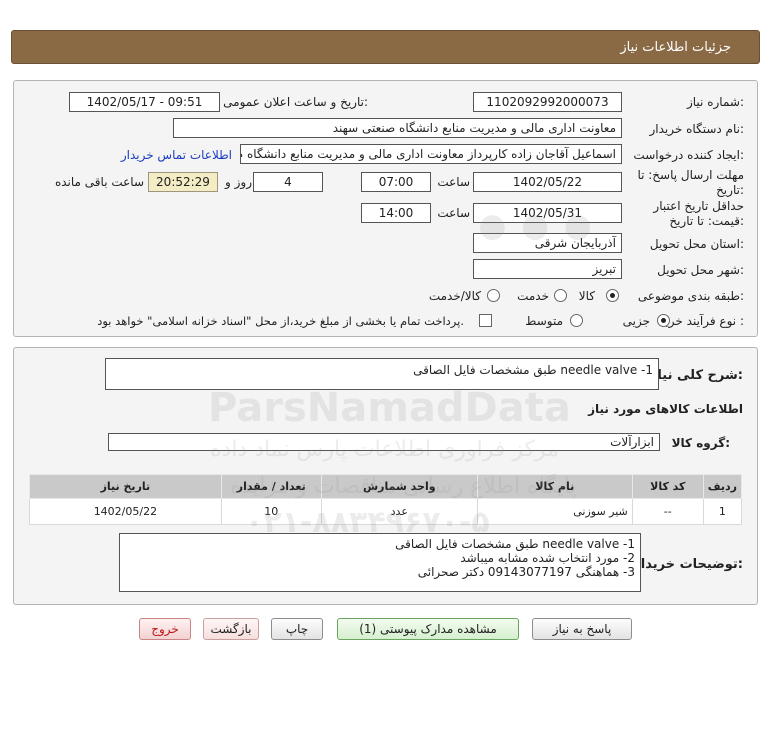 This screenshot has height=745, width=770. I want to click on page-header: جزئیات اطلاعات نیاز, so click(385, 47).